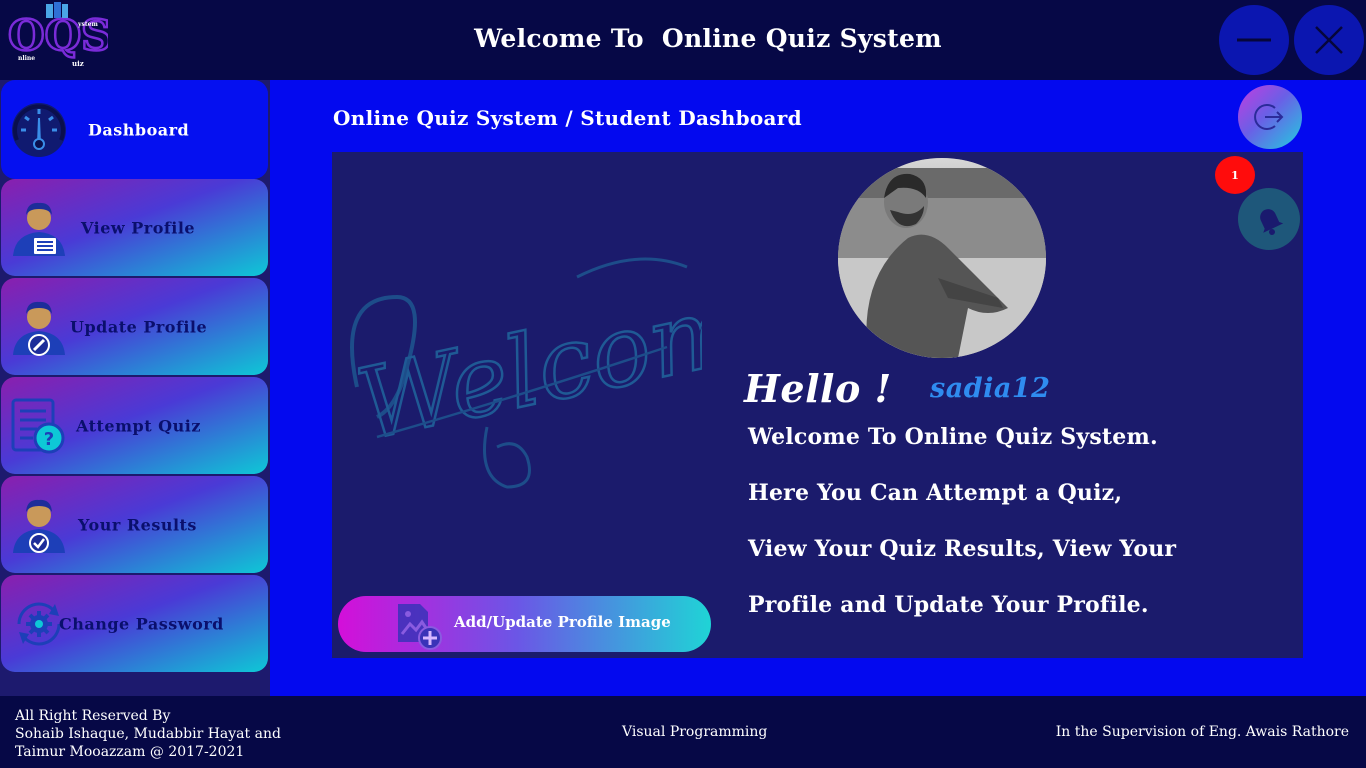 The width and height of the screenshot is (1366, 768). Describe the element at coordinates (139, 129) in the screenshot. I see `sidebar-item-label: Dashboard` at that location.